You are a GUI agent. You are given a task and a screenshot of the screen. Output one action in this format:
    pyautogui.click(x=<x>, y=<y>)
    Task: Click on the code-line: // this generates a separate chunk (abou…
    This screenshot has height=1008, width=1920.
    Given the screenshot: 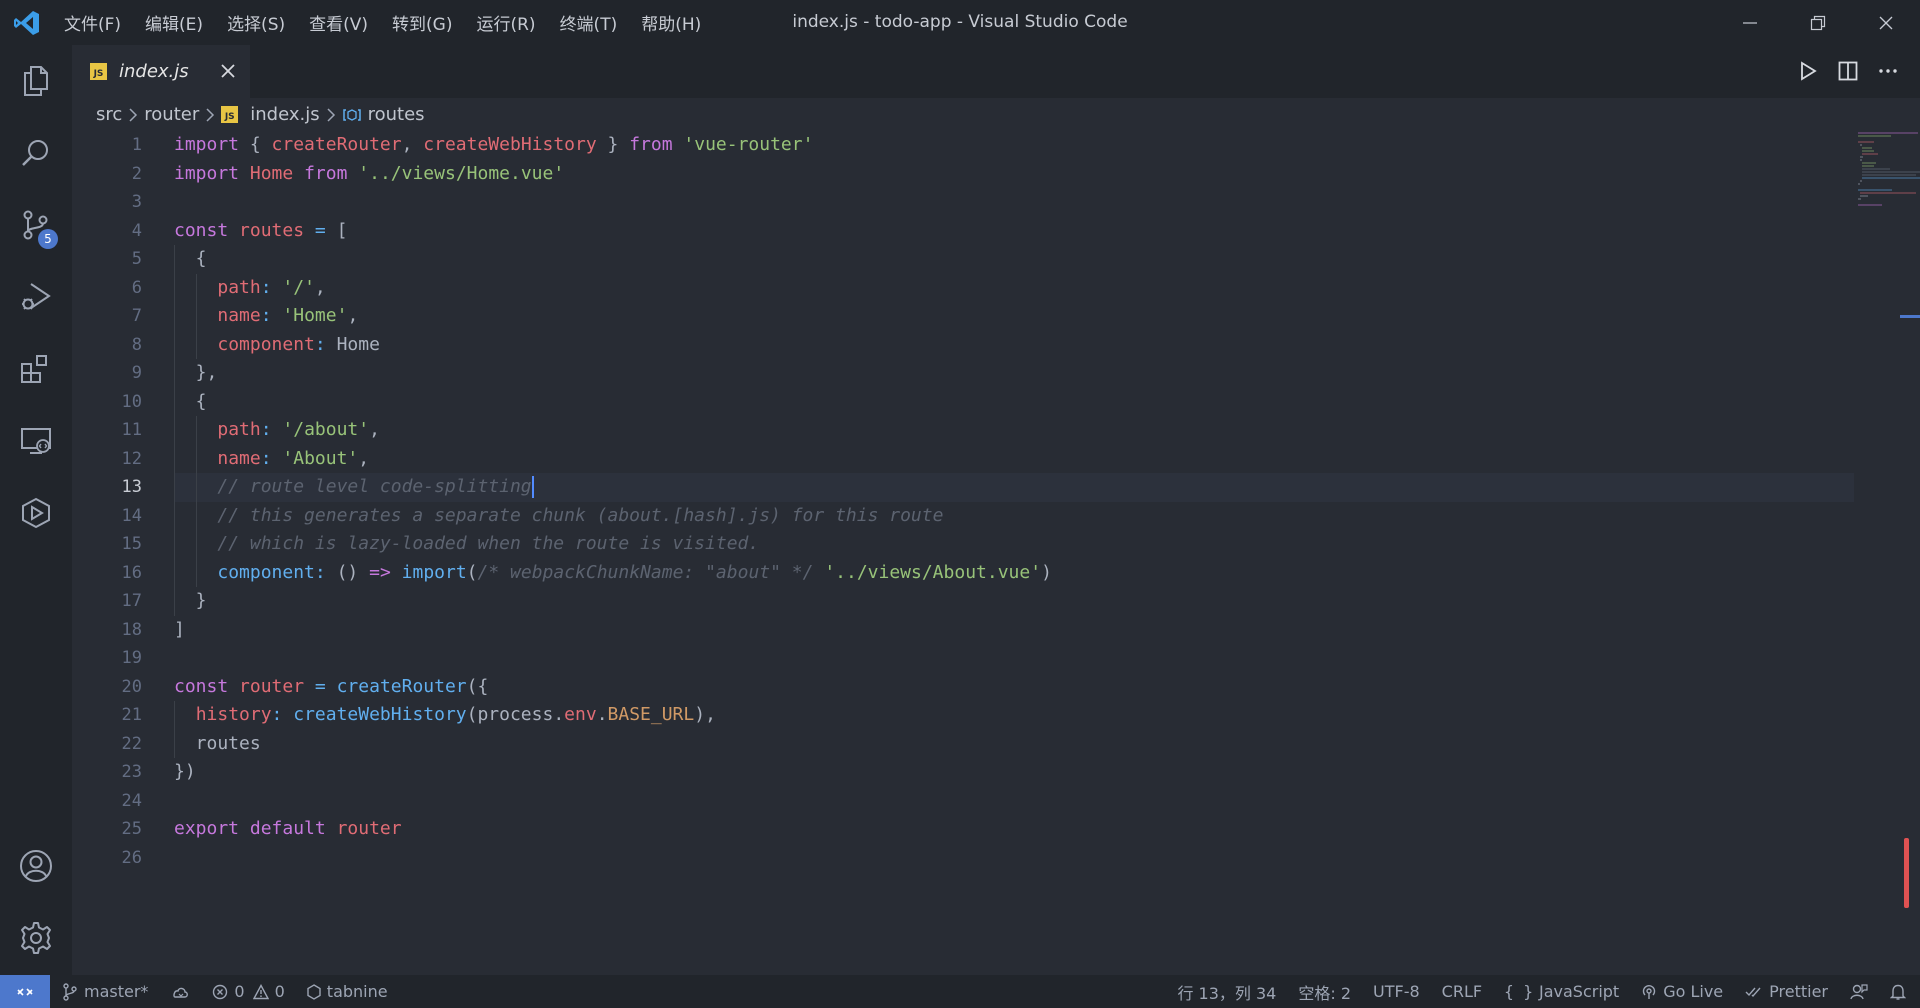 What is the action you would take?
    pyautogui.click(x=1014, y=515)
    